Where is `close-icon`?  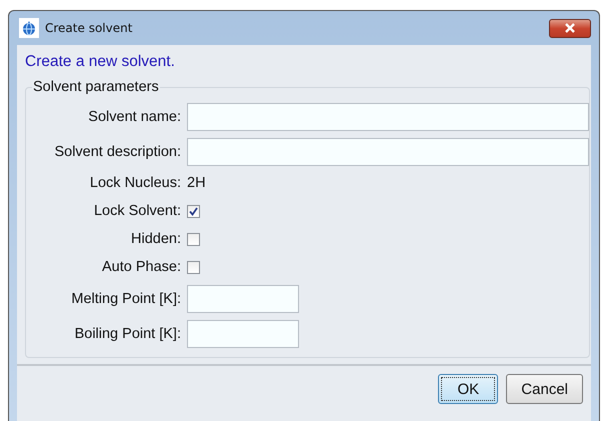
close-icon is located at coordinates (570, 28).